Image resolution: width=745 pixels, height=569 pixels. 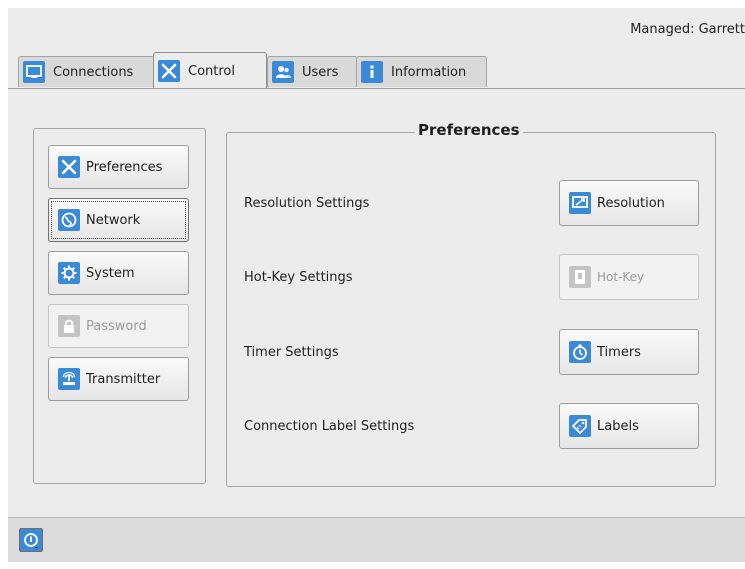 I want to click on sidebar-item-transmitter: Transmitter, so click(x=118, y=379).